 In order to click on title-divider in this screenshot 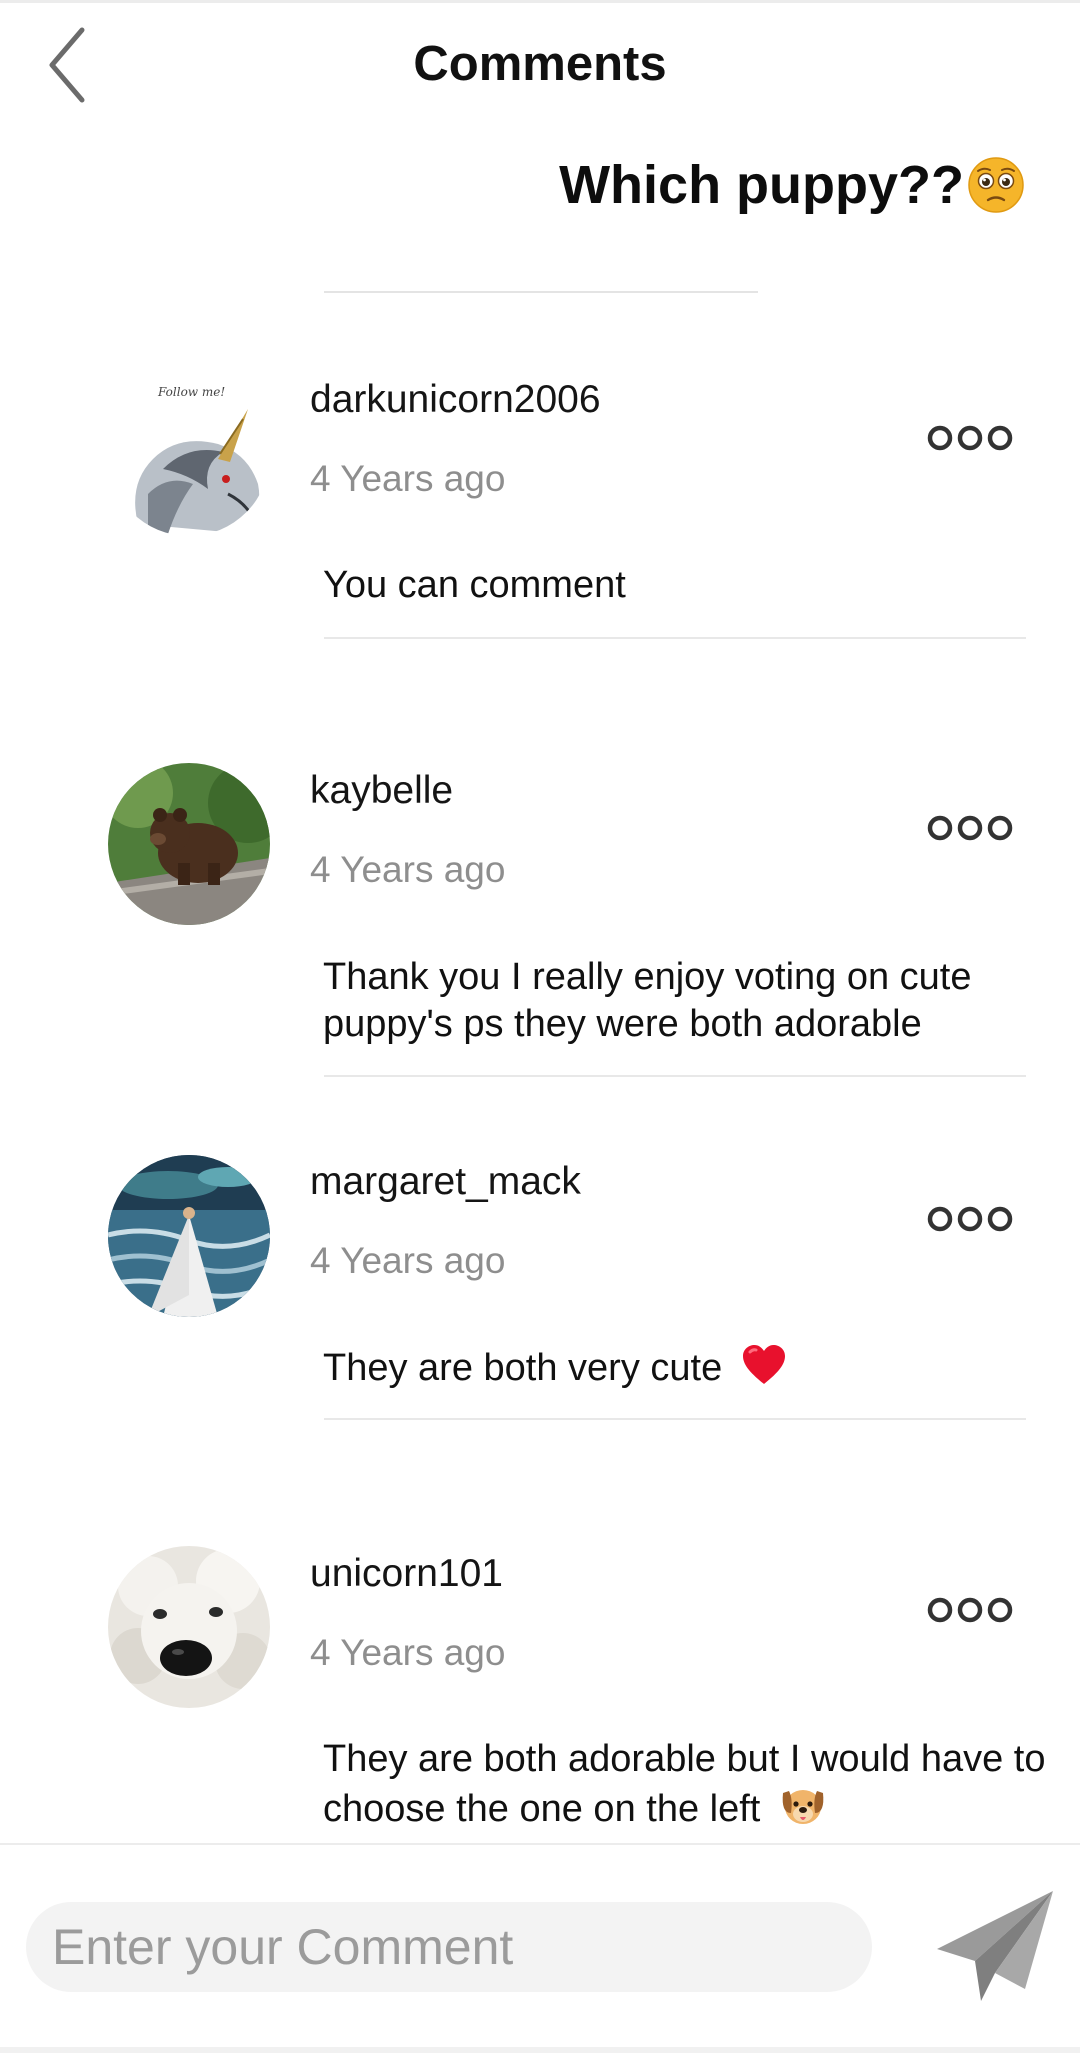, I will do `click(541, 292)`.